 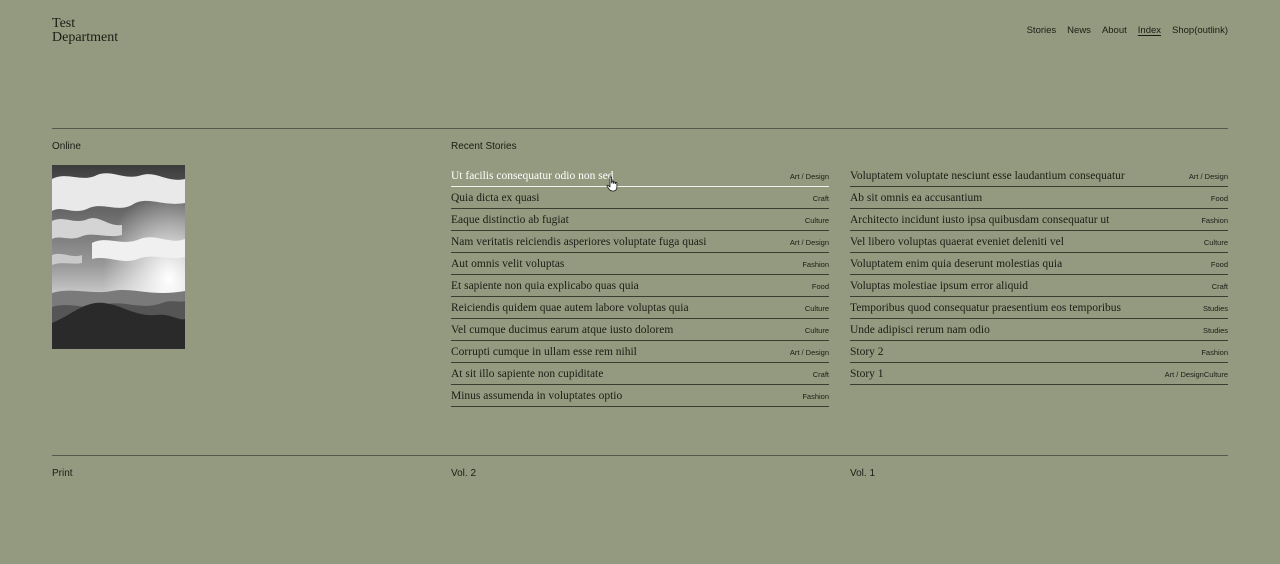 I want to click on story-link: Aut omnis velit voluptas Fashion, so click(x=640, y=264).